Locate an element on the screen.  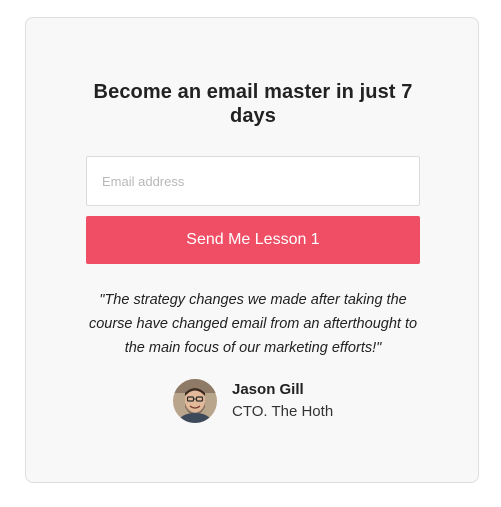
author-photo is located at coordinates (195, 401).